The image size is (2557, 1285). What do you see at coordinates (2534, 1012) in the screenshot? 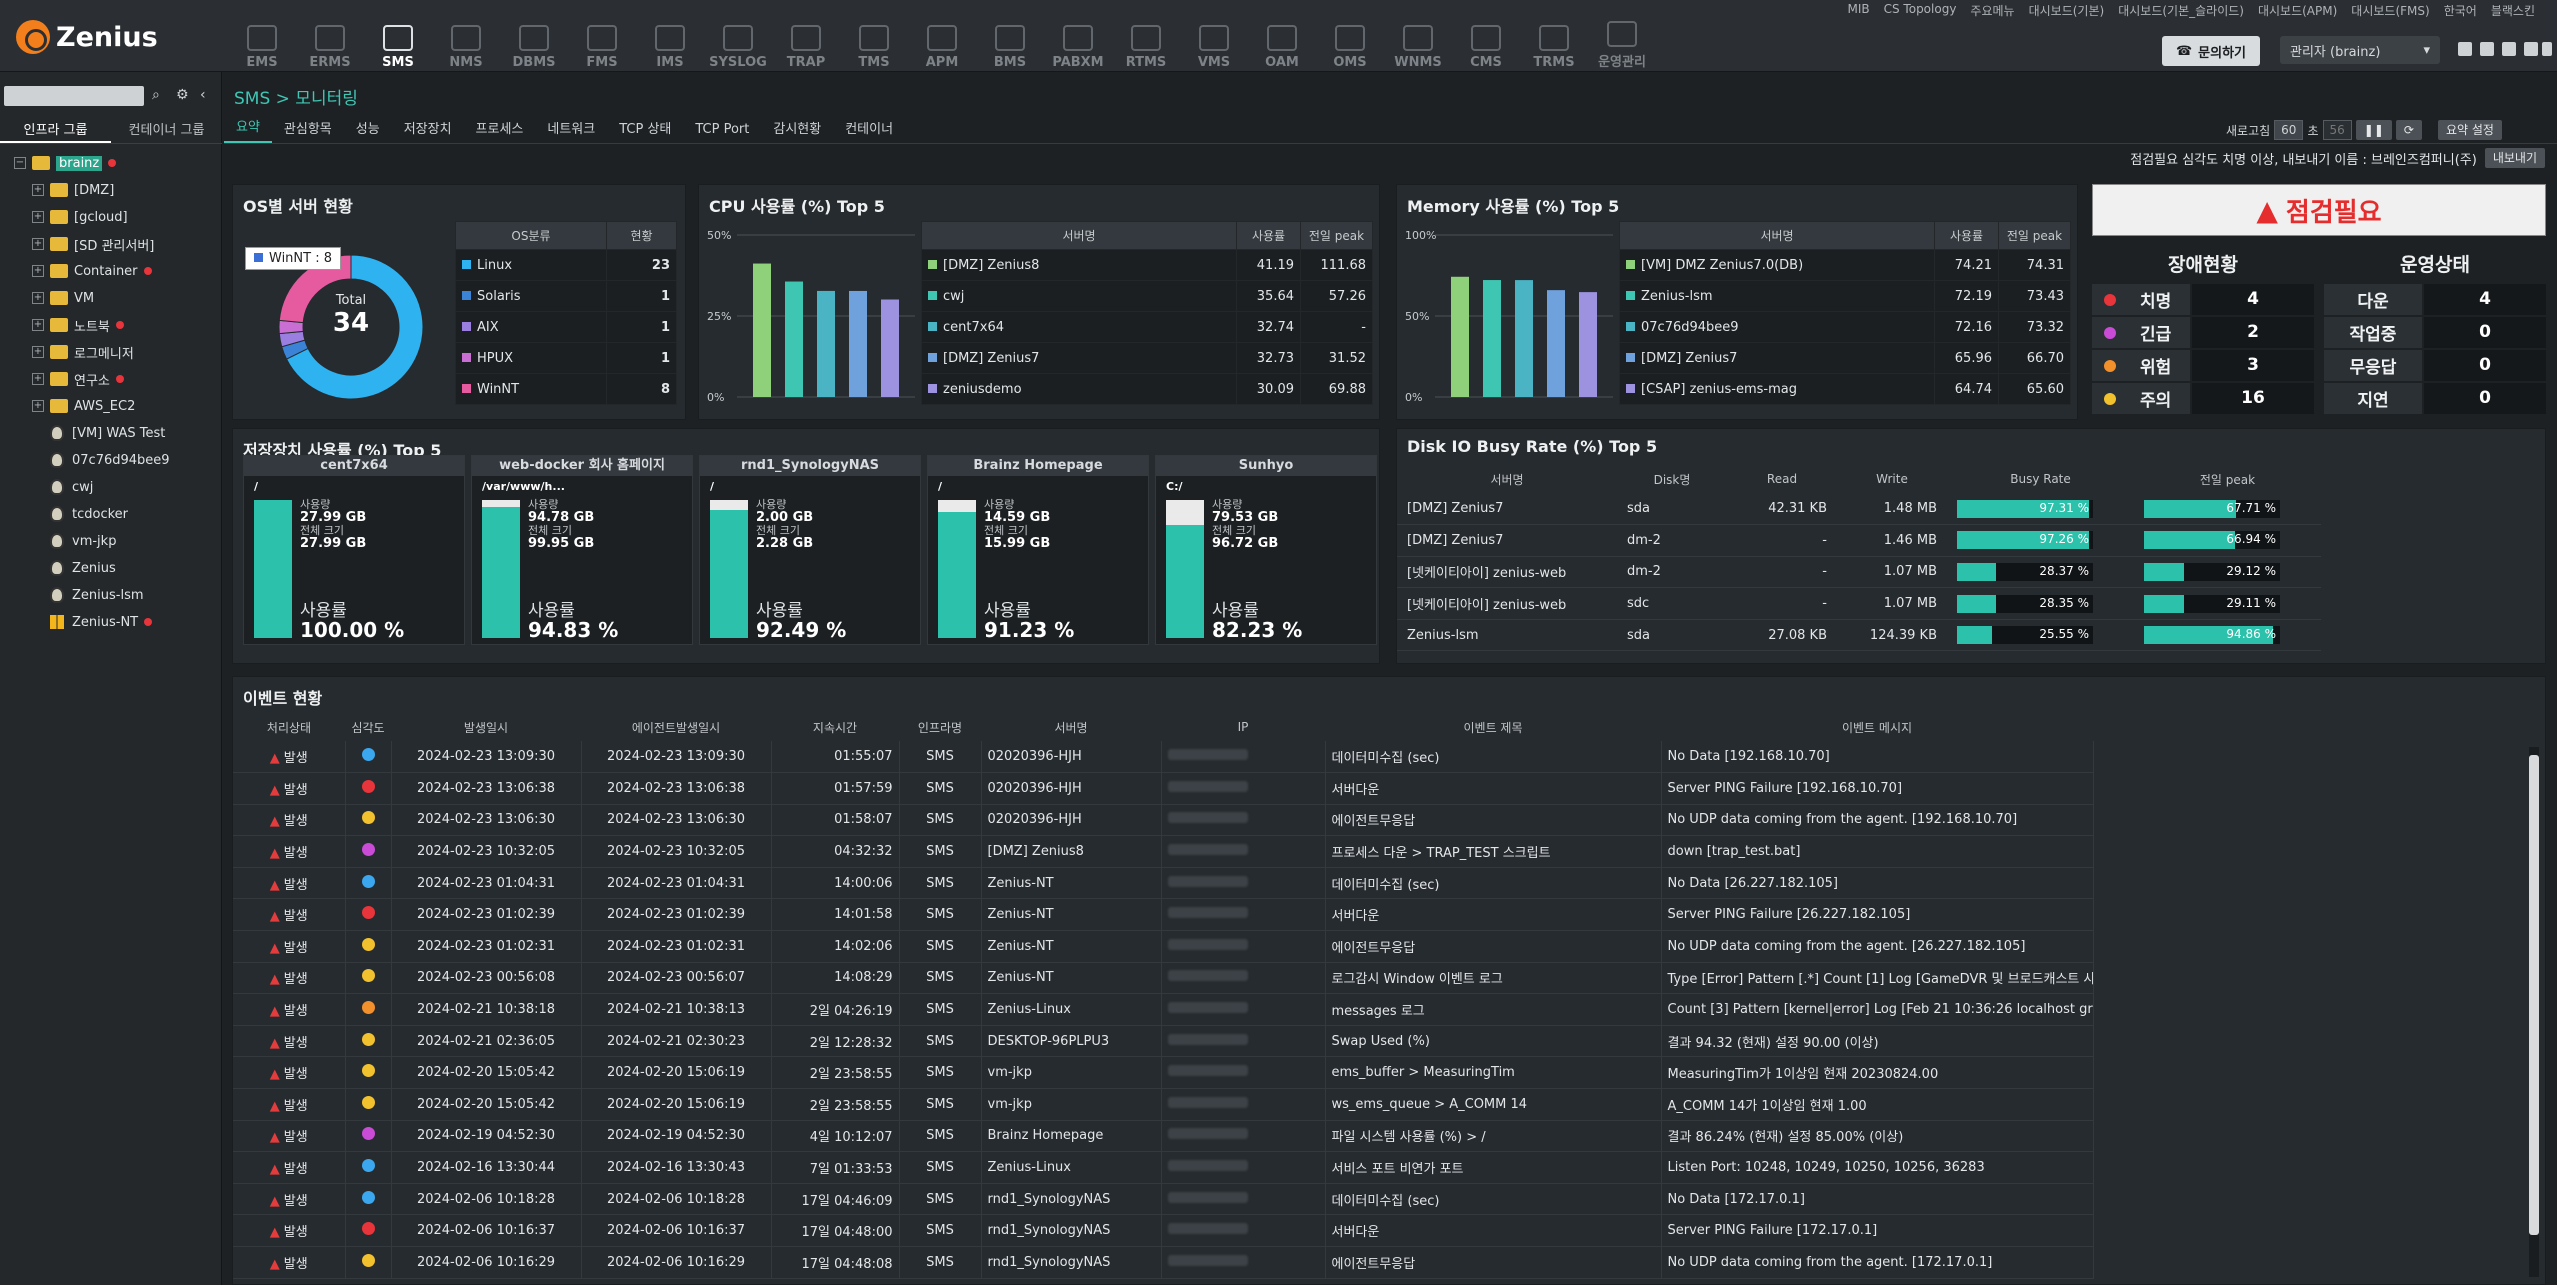
I see `event-scrollbar` at bounding box center [2534, 1012].